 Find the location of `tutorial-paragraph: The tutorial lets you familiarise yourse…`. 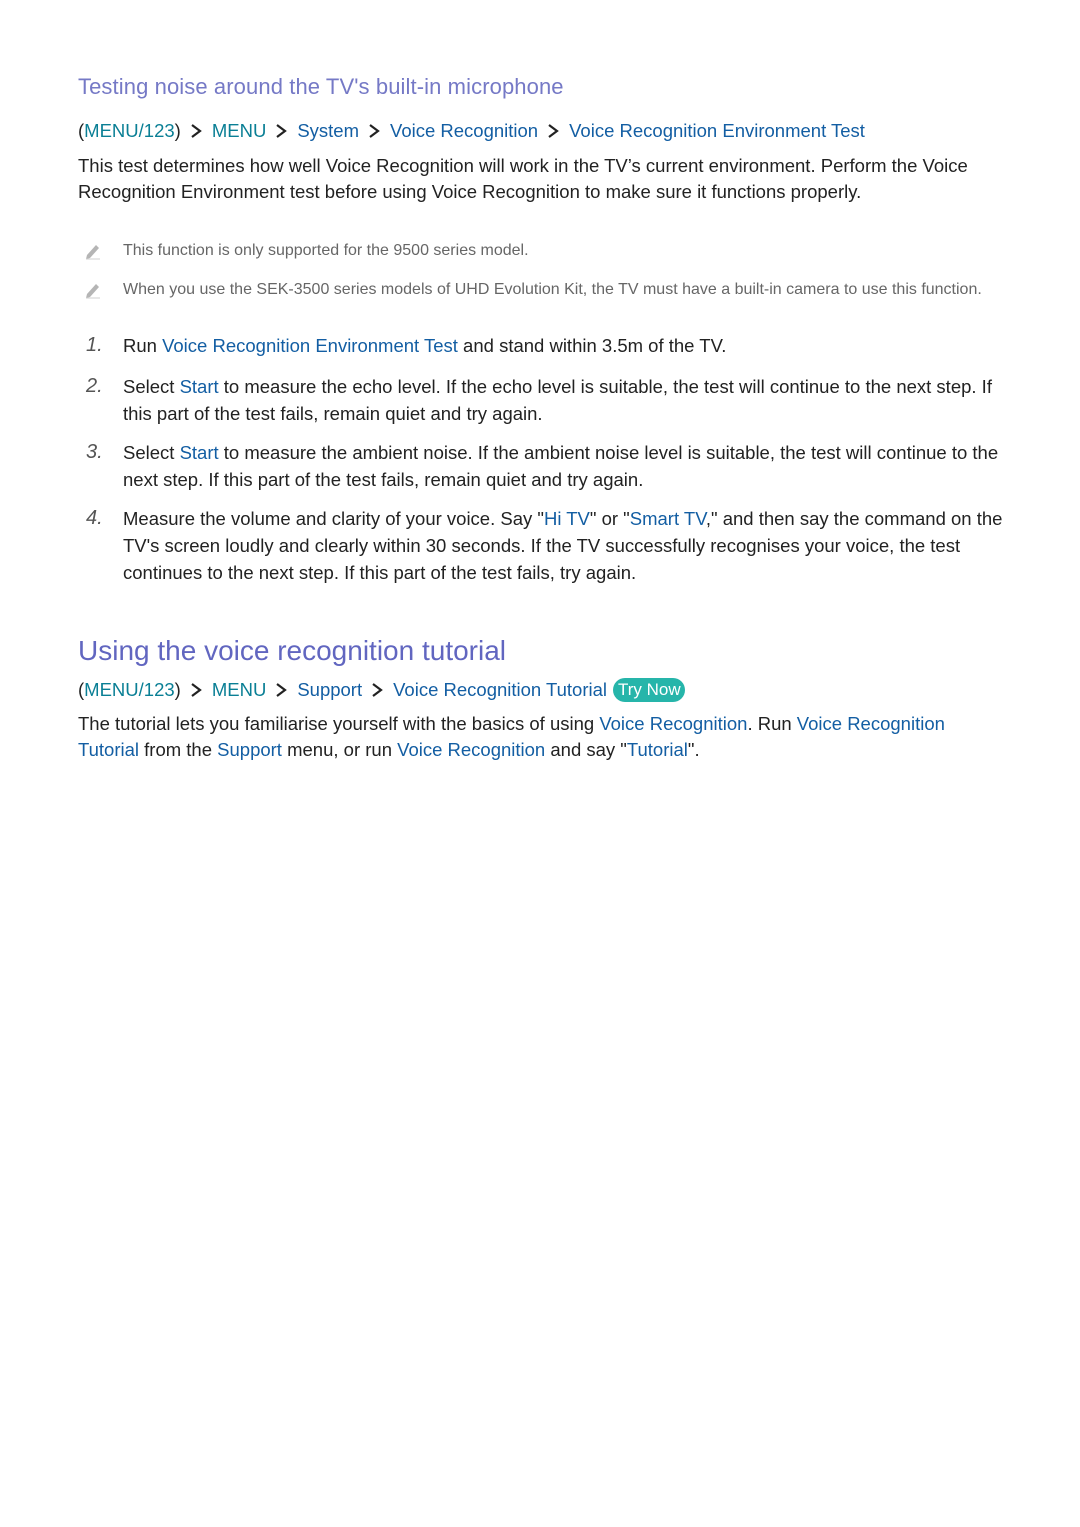

tutorial-paragraph: The tutorial lets you familiarise yourse… is located at coordinates (538, 736).